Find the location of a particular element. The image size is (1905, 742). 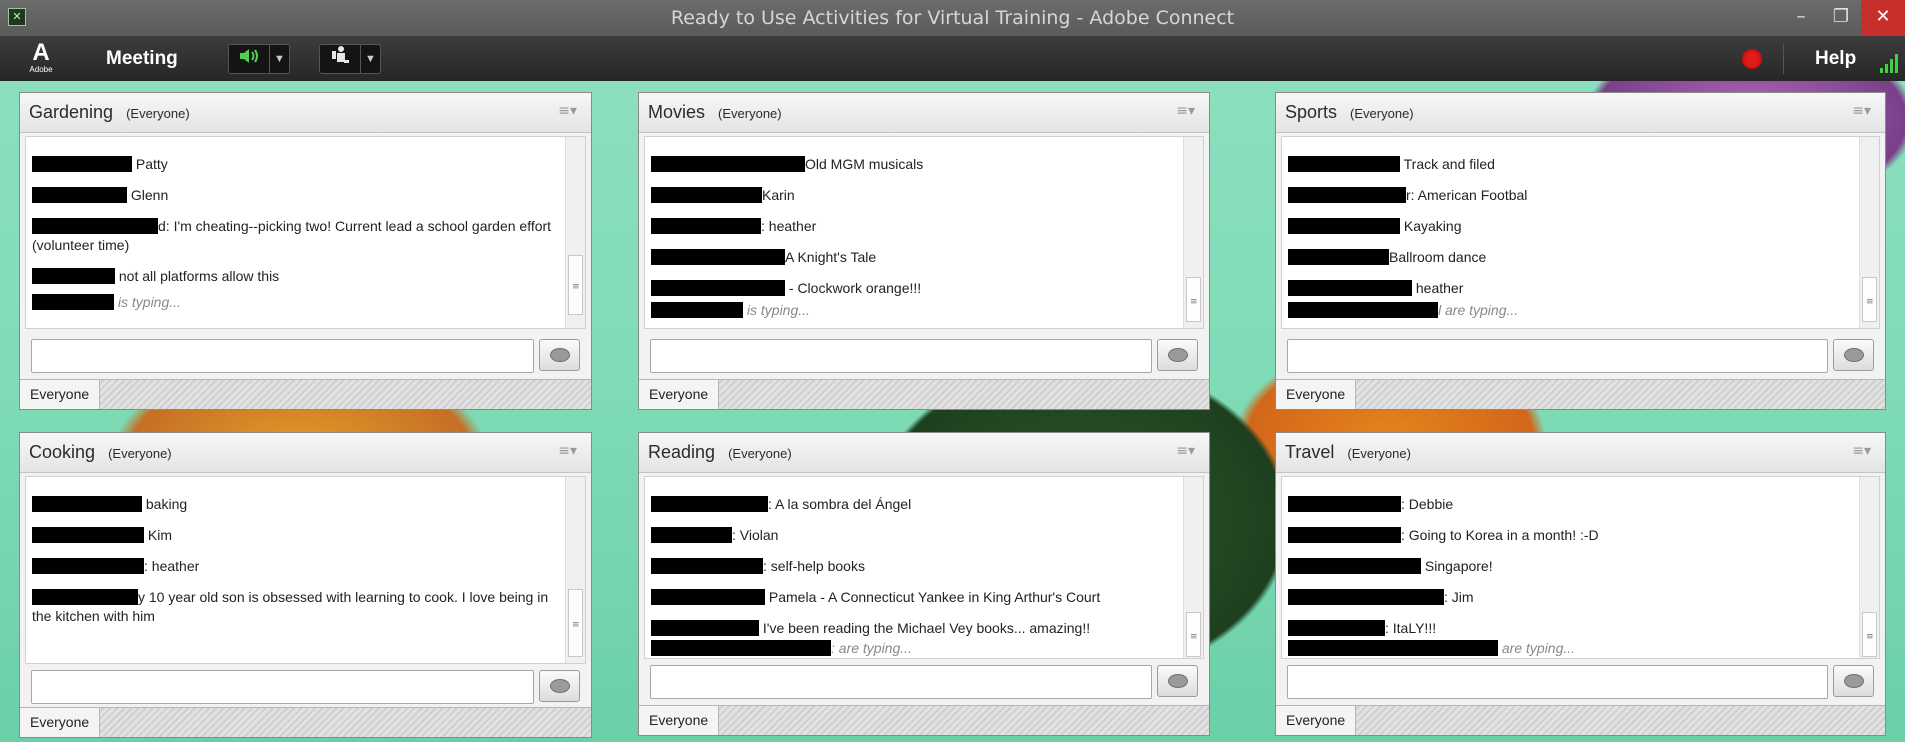

signal-icon is located at coordinates (1892, 62).